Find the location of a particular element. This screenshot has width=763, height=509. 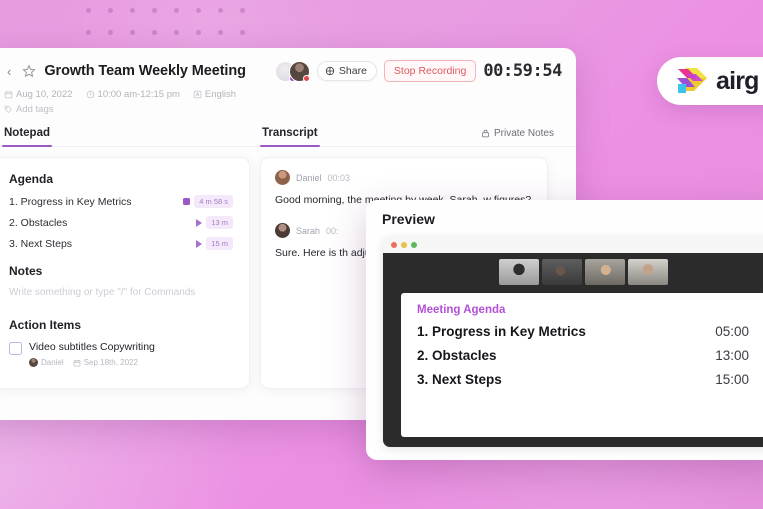

recording-timer: 00:59:54 is located at coordinates (522, 71).